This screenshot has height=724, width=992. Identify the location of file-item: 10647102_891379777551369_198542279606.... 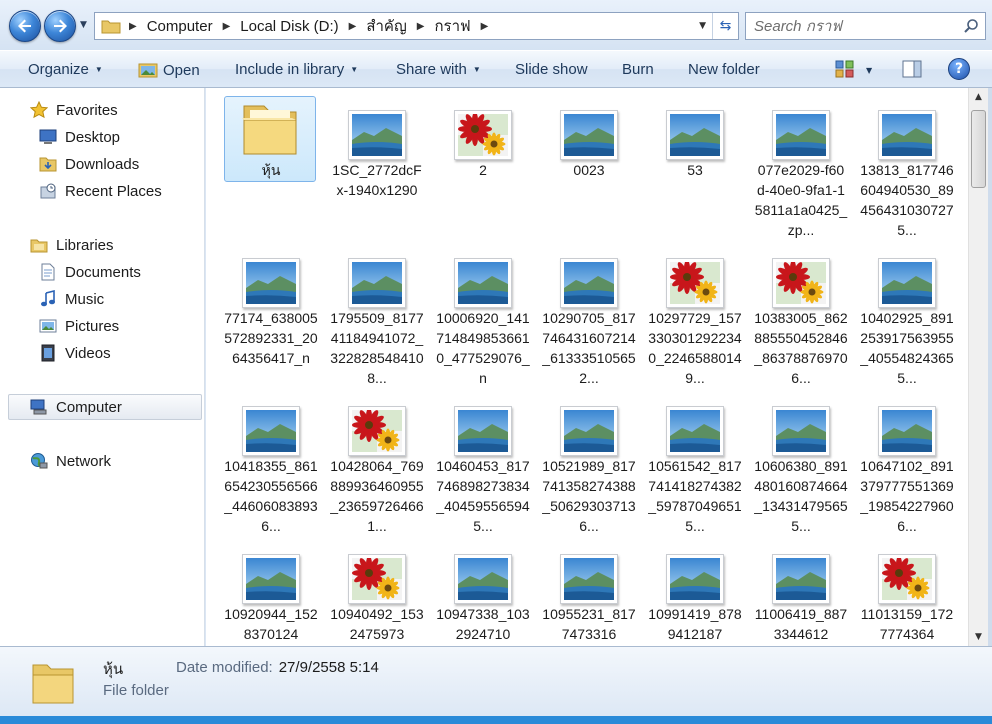
(907, 463).